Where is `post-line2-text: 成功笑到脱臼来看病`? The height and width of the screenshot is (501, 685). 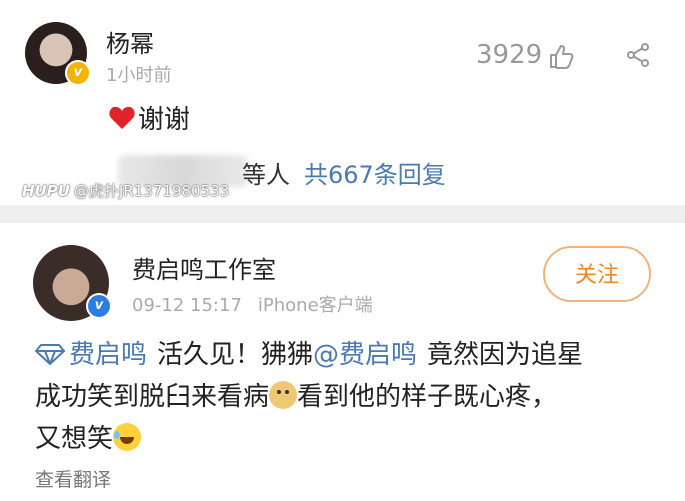 post-line2-text: 成功笑到脱臼来看病 is located at coordinates (152, 397).